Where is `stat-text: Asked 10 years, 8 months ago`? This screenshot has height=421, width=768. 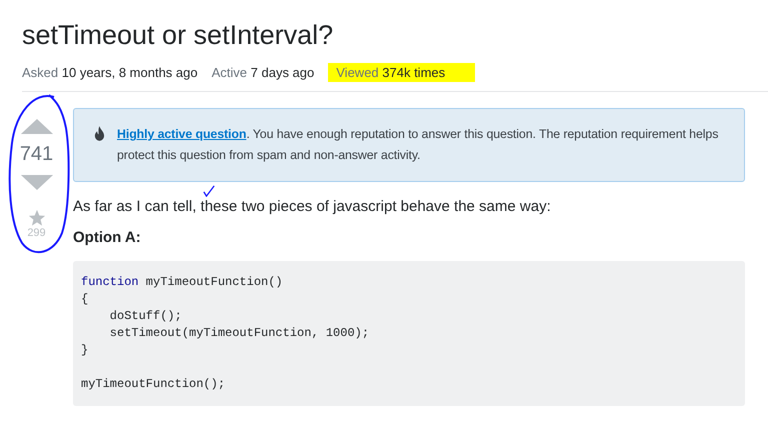
stat-text: Asked 10 years, 8 months ago is located at coordinates (110, 73).